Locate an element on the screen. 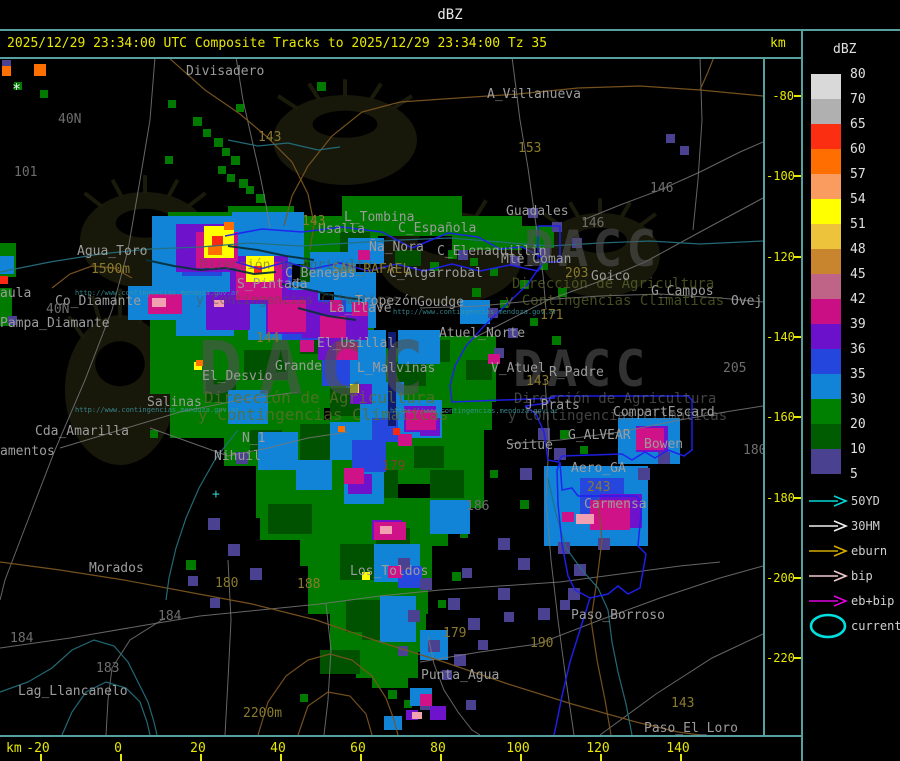  map-label: Ña_Nora is located at coordinates (396, 247).